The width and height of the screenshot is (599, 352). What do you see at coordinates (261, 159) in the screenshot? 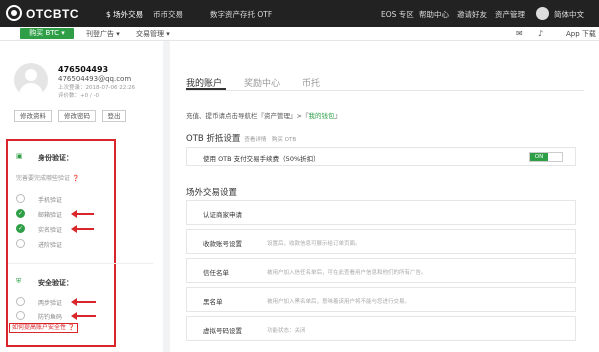
I see `otb-fee-label: 使用 OTB 支付交易手续费（50%折扣）` at bounding box center [261, 159].